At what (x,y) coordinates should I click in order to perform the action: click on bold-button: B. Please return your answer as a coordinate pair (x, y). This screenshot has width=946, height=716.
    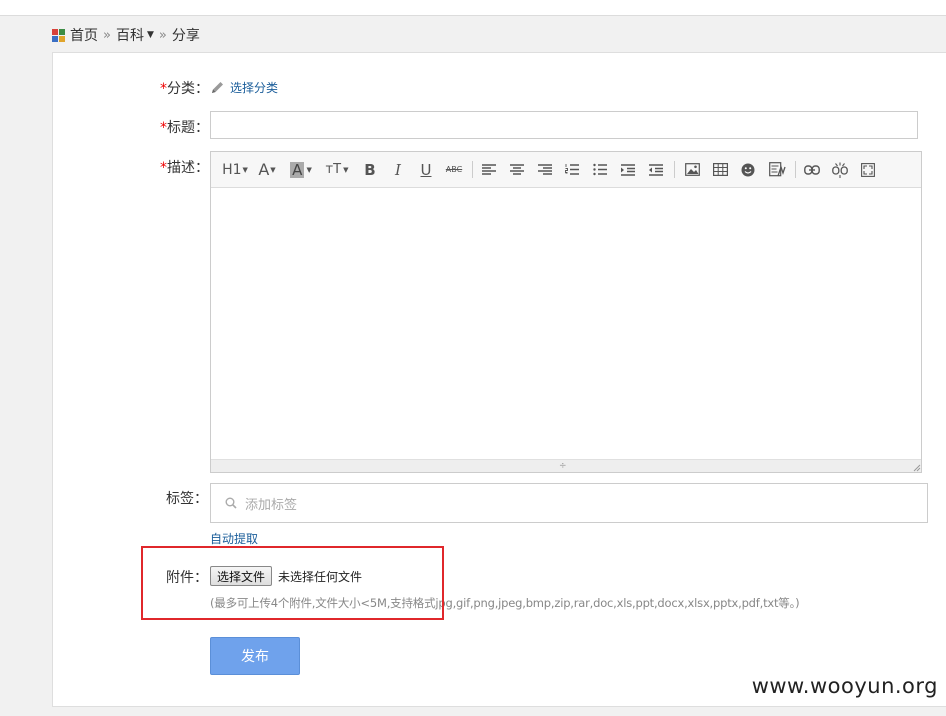
    Looking at the image, I should click on (370, 169).